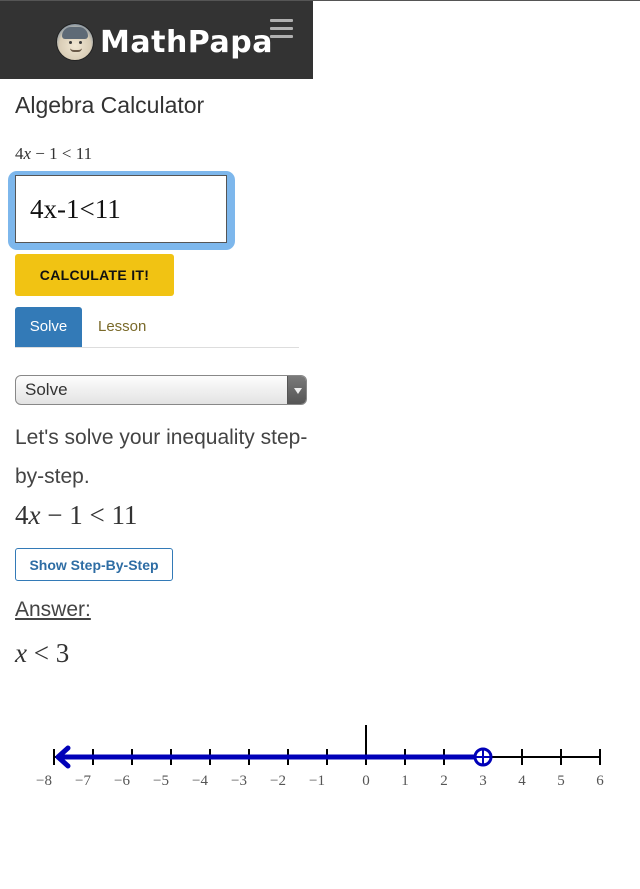  I want to click on tick-label: 5, so click(561, 781).